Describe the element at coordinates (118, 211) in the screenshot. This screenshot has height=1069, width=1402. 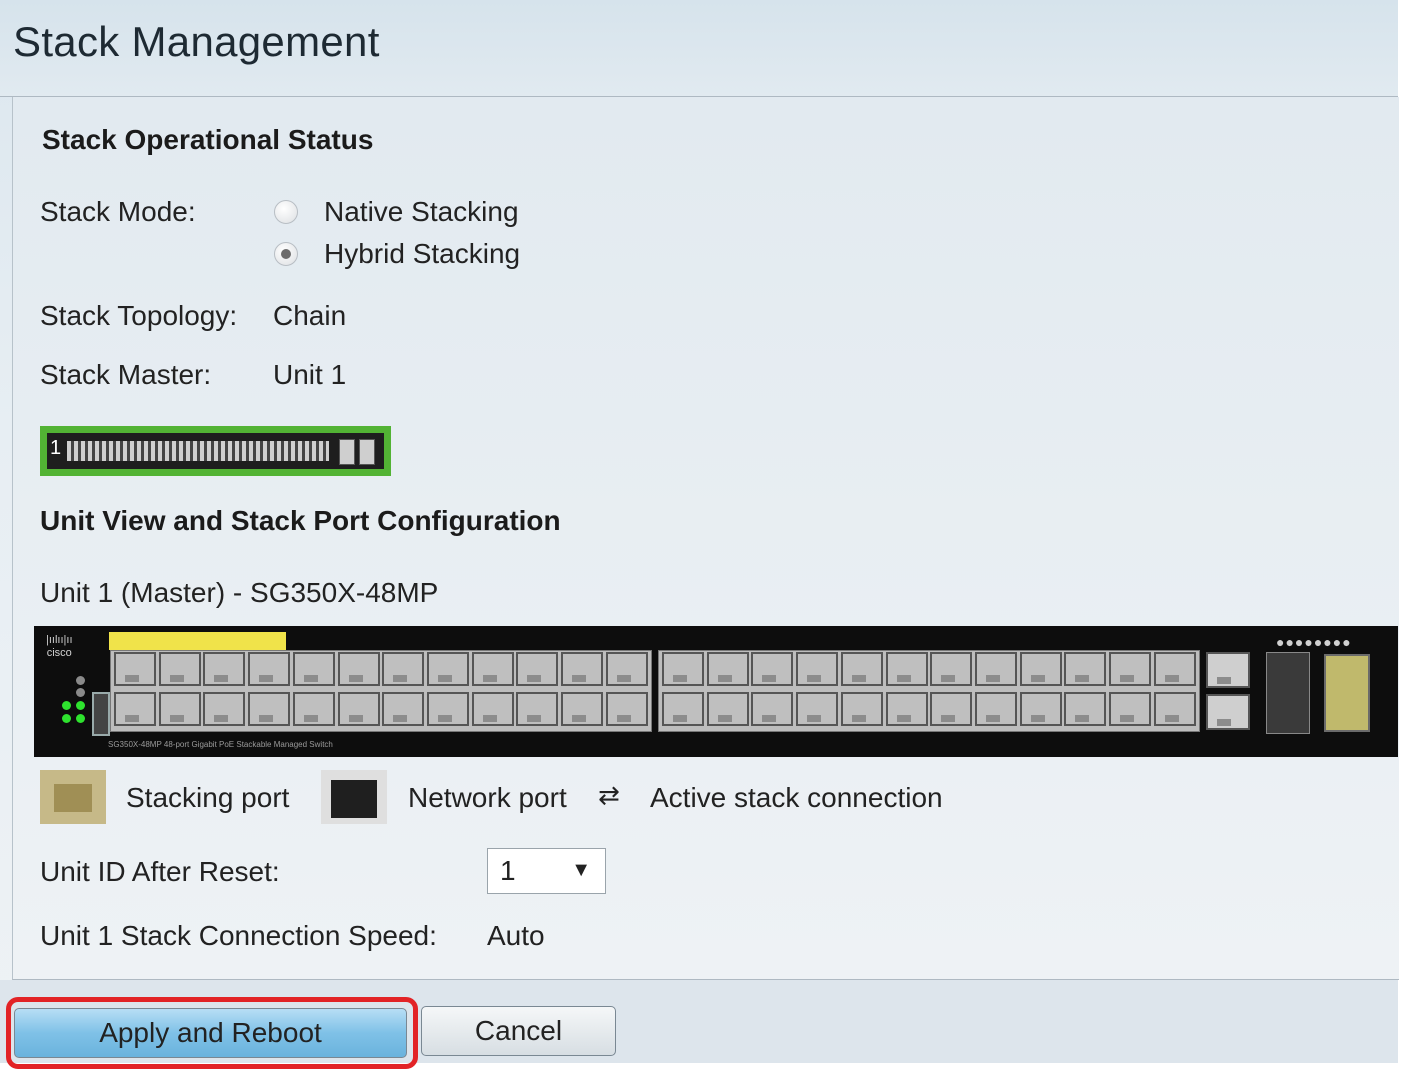
I see `stack-mode-label: Stack Mode:` at that location.